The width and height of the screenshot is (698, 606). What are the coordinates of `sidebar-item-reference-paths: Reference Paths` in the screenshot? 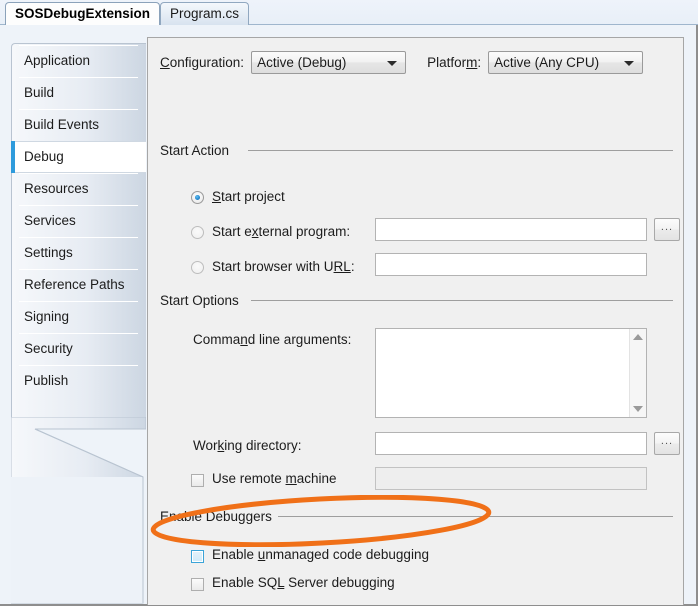 It's located at (78, 285).